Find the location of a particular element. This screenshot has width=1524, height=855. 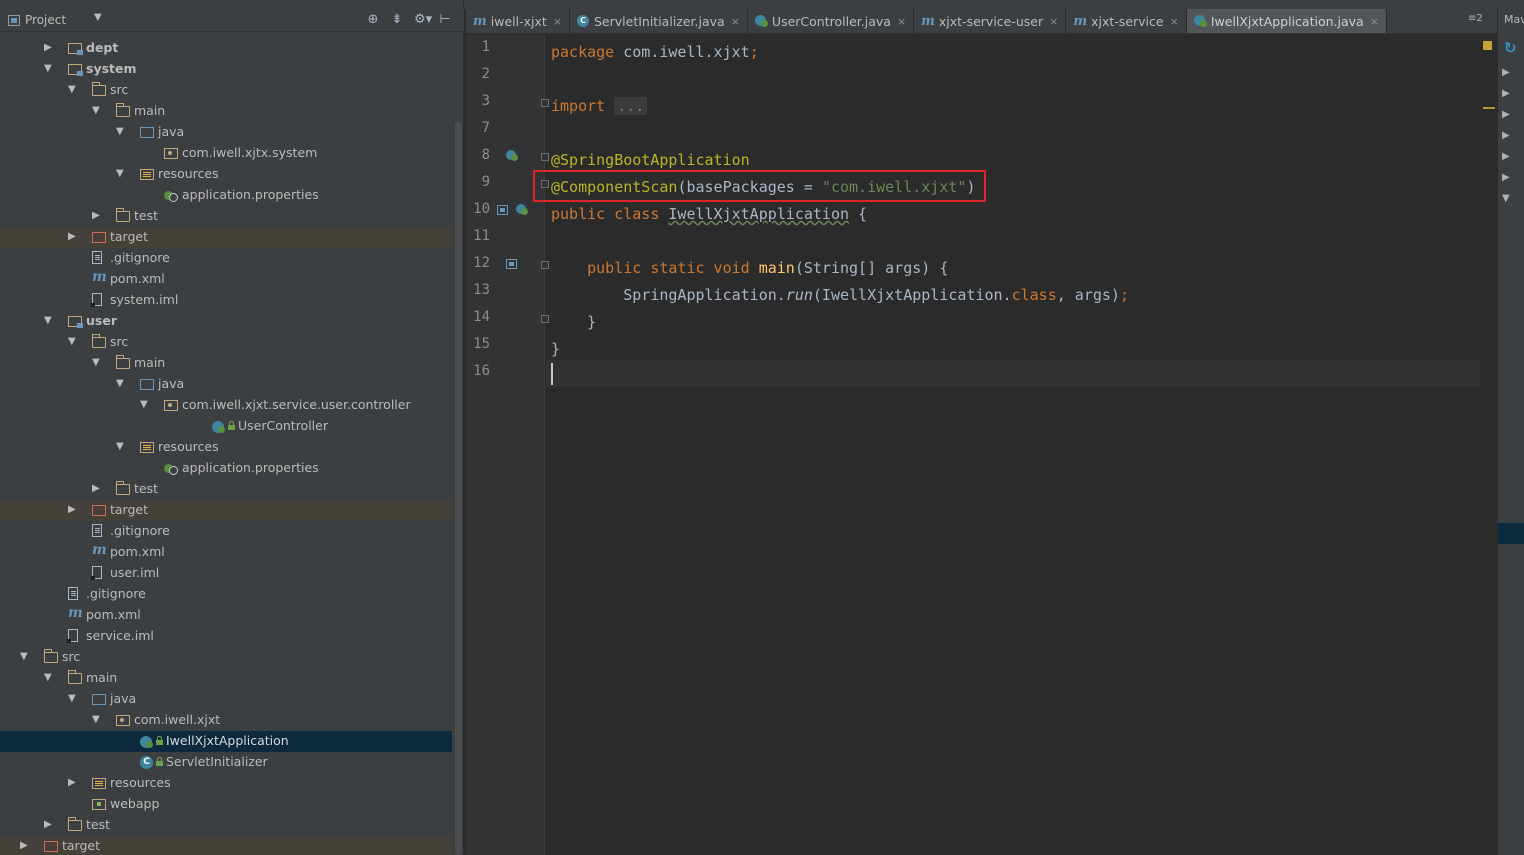

error-stripe is located at coordinates (1488, 445).